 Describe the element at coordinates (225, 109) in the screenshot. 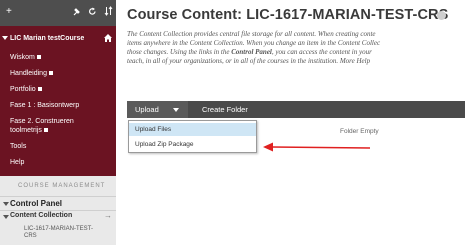

I see `create-folder-button: Create Folder` at that location.